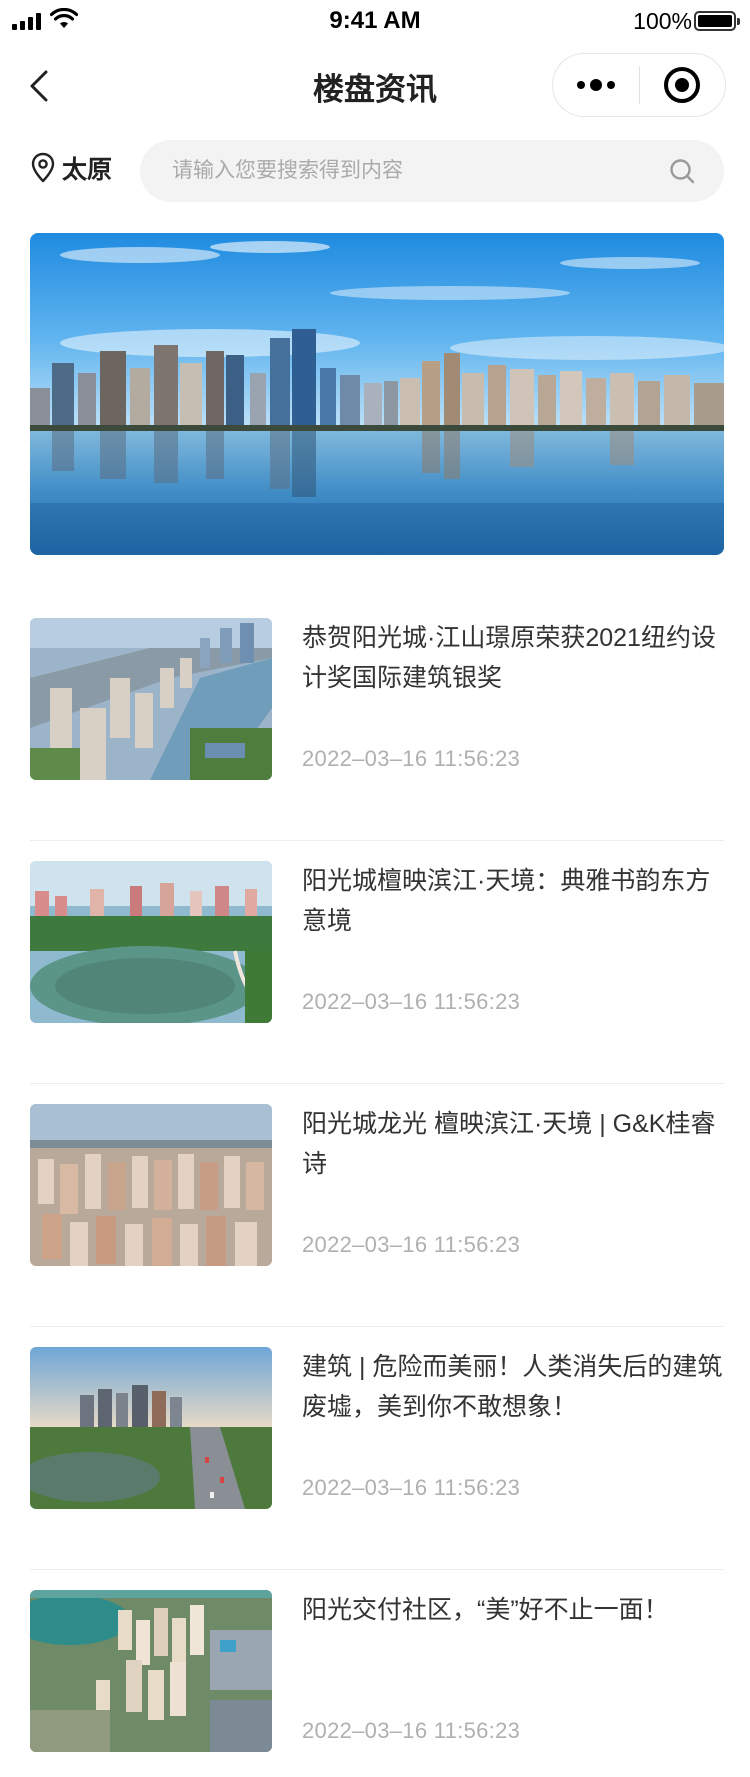  What do you see at coordinates (506, 901) in the screenshot?
I see `news-title: 阳光城檀映滨江·天境：典雅书韵东方意境` at bounding box center [506, 901].